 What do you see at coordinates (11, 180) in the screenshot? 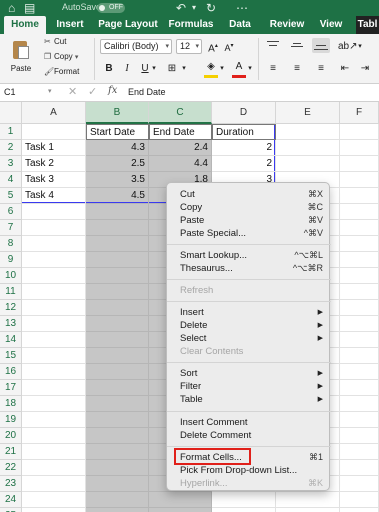
I see `row-header: 4` at bounding box center [11, 180].